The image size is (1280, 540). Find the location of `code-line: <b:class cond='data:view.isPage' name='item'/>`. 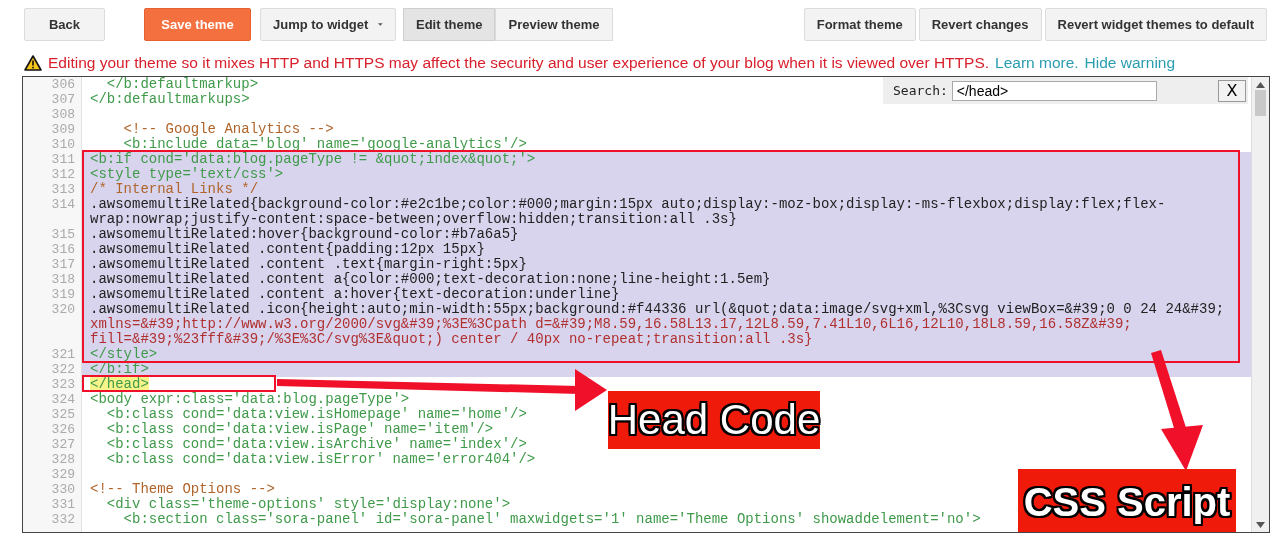

code-line: <b:class cond='data:view.isPage' name='item'/> is located at coordinates (299, 429).